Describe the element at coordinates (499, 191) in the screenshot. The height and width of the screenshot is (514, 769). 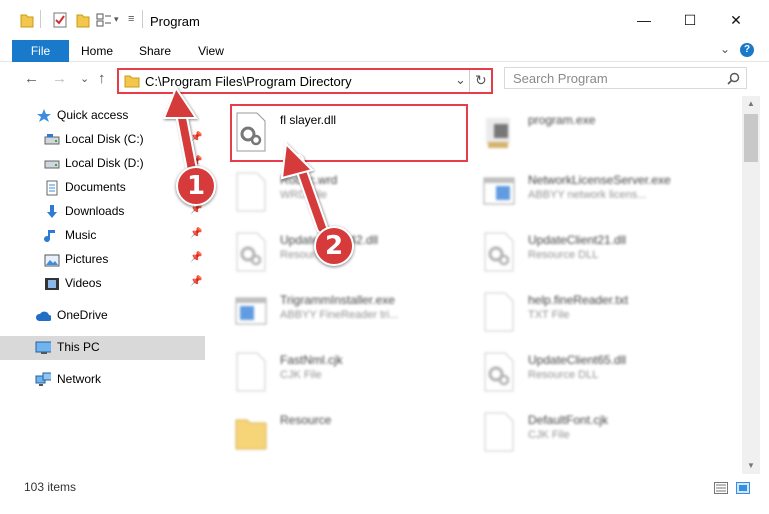
I see `exe-window-icon` at that location.